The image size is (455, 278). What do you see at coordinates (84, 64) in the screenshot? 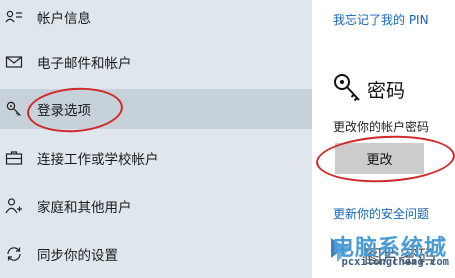
I see `sidebar-item-label: 电子邮件和帐户` at bounding box center [84, 64].